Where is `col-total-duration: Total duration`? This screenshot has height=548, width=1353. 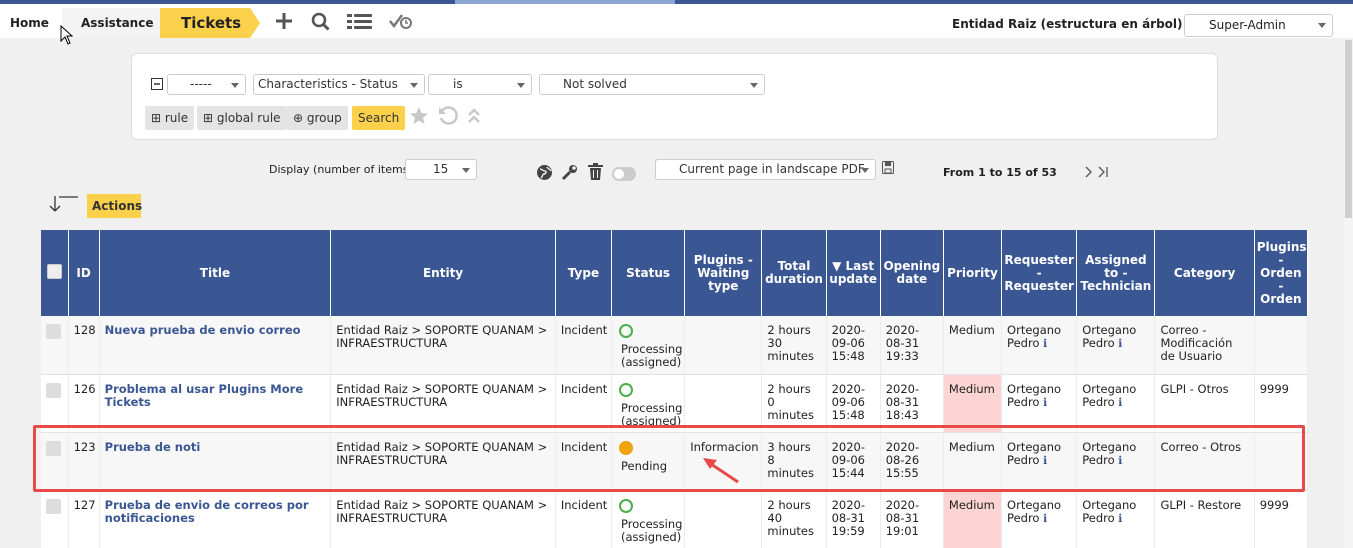
col-total-duration: Total duration is located at coordinates (794, 273).